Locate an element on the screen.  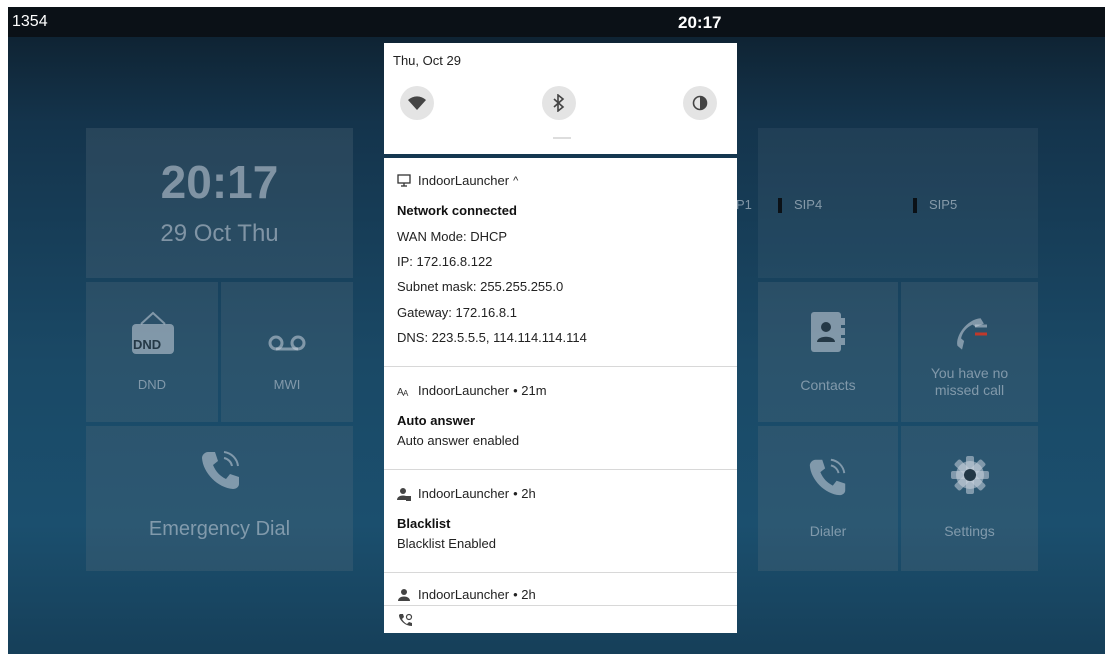
notification-header: AA IndoorLauncher • 21m is located at coordinates (472, 390).